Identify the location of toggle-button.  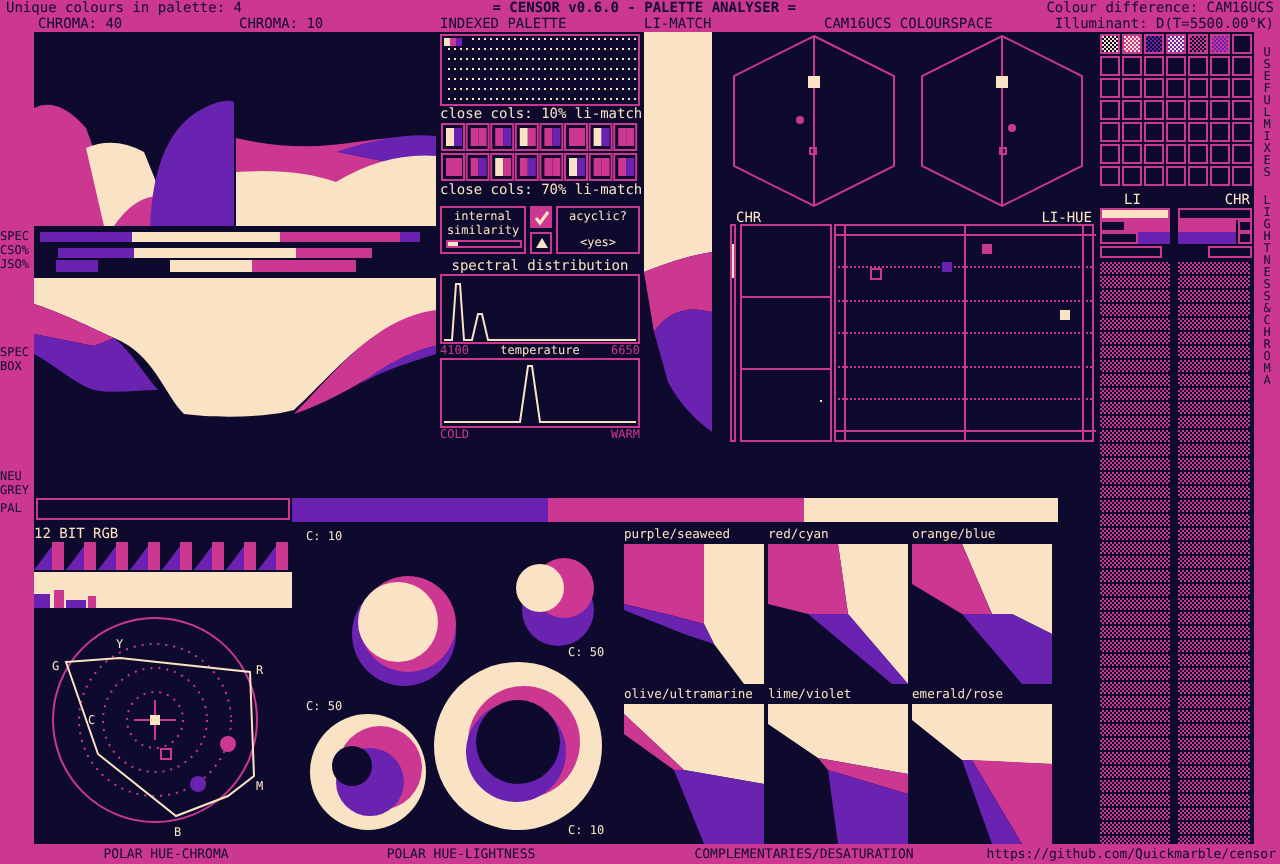
(541, 243).